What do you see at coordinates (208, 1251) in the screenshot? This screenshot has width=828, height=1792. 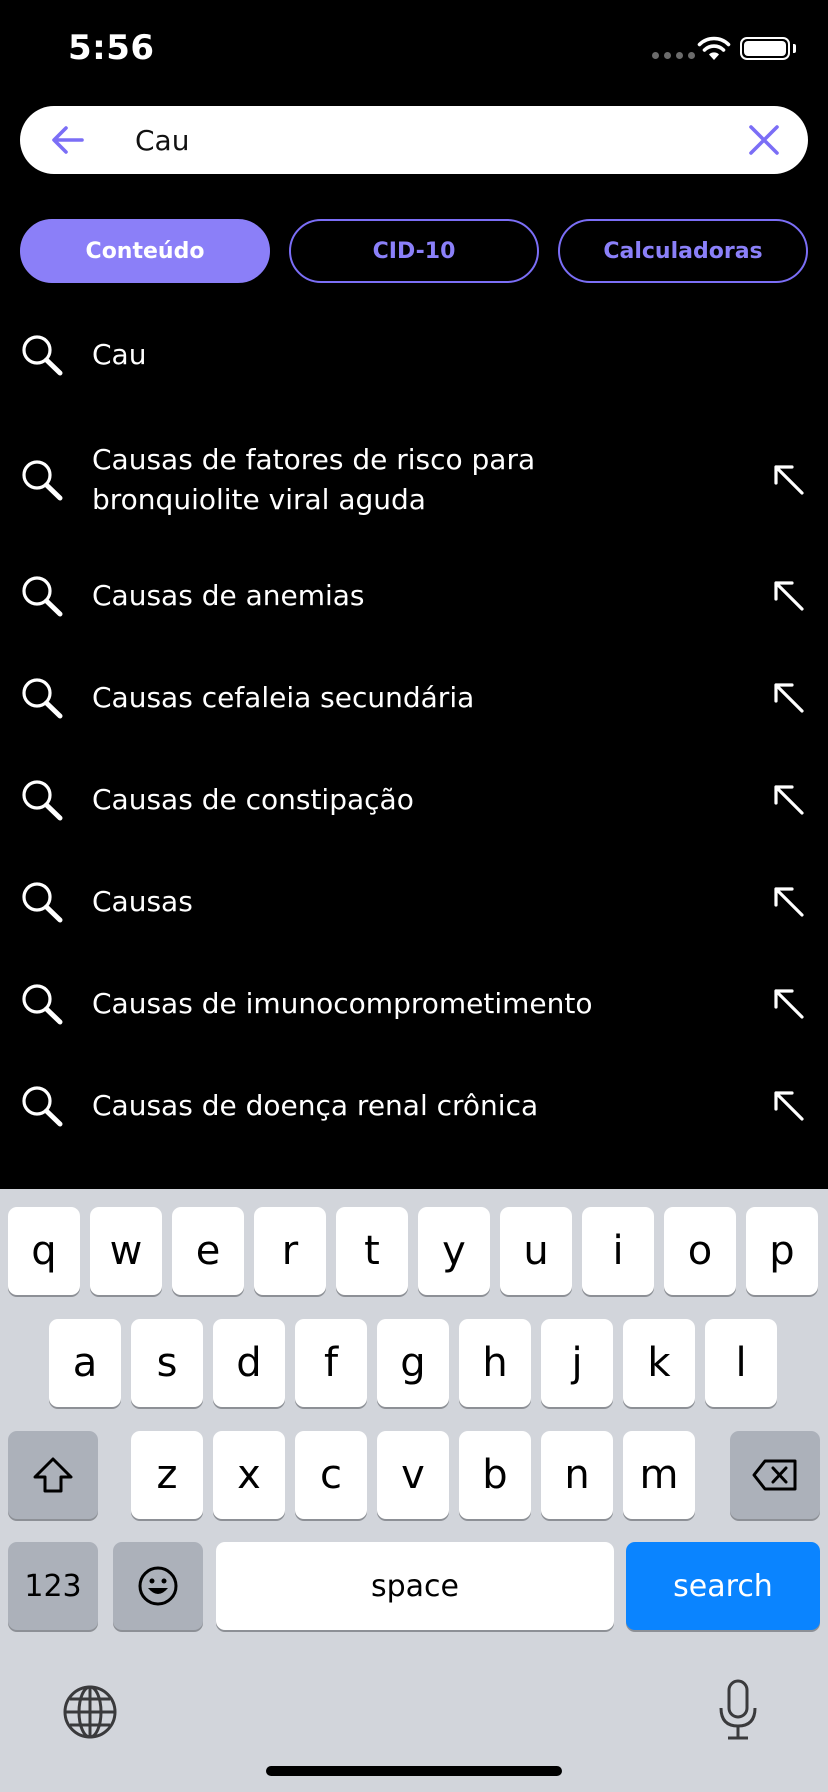 I see `key-e: e` at bounding box center [208, 1251].